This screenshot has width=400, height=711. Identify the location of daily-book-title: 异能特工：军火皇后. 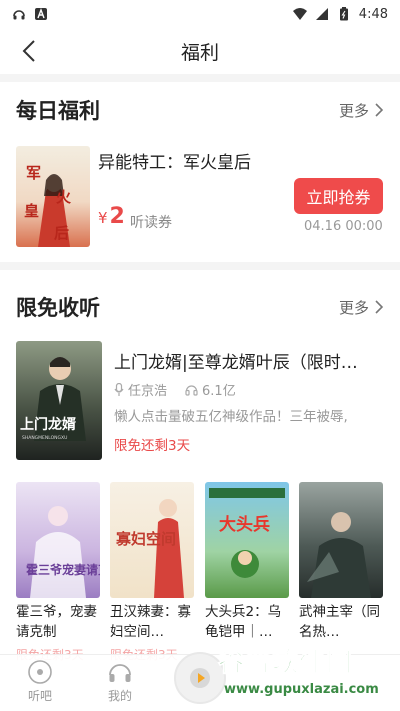
(174, 160).